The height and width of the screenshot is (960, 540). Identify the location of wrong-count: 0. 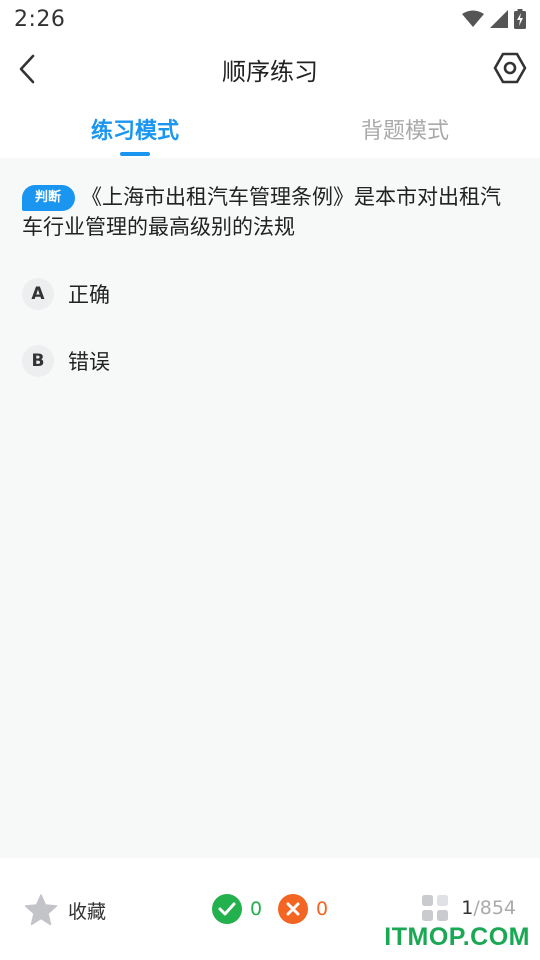
(322, 909).